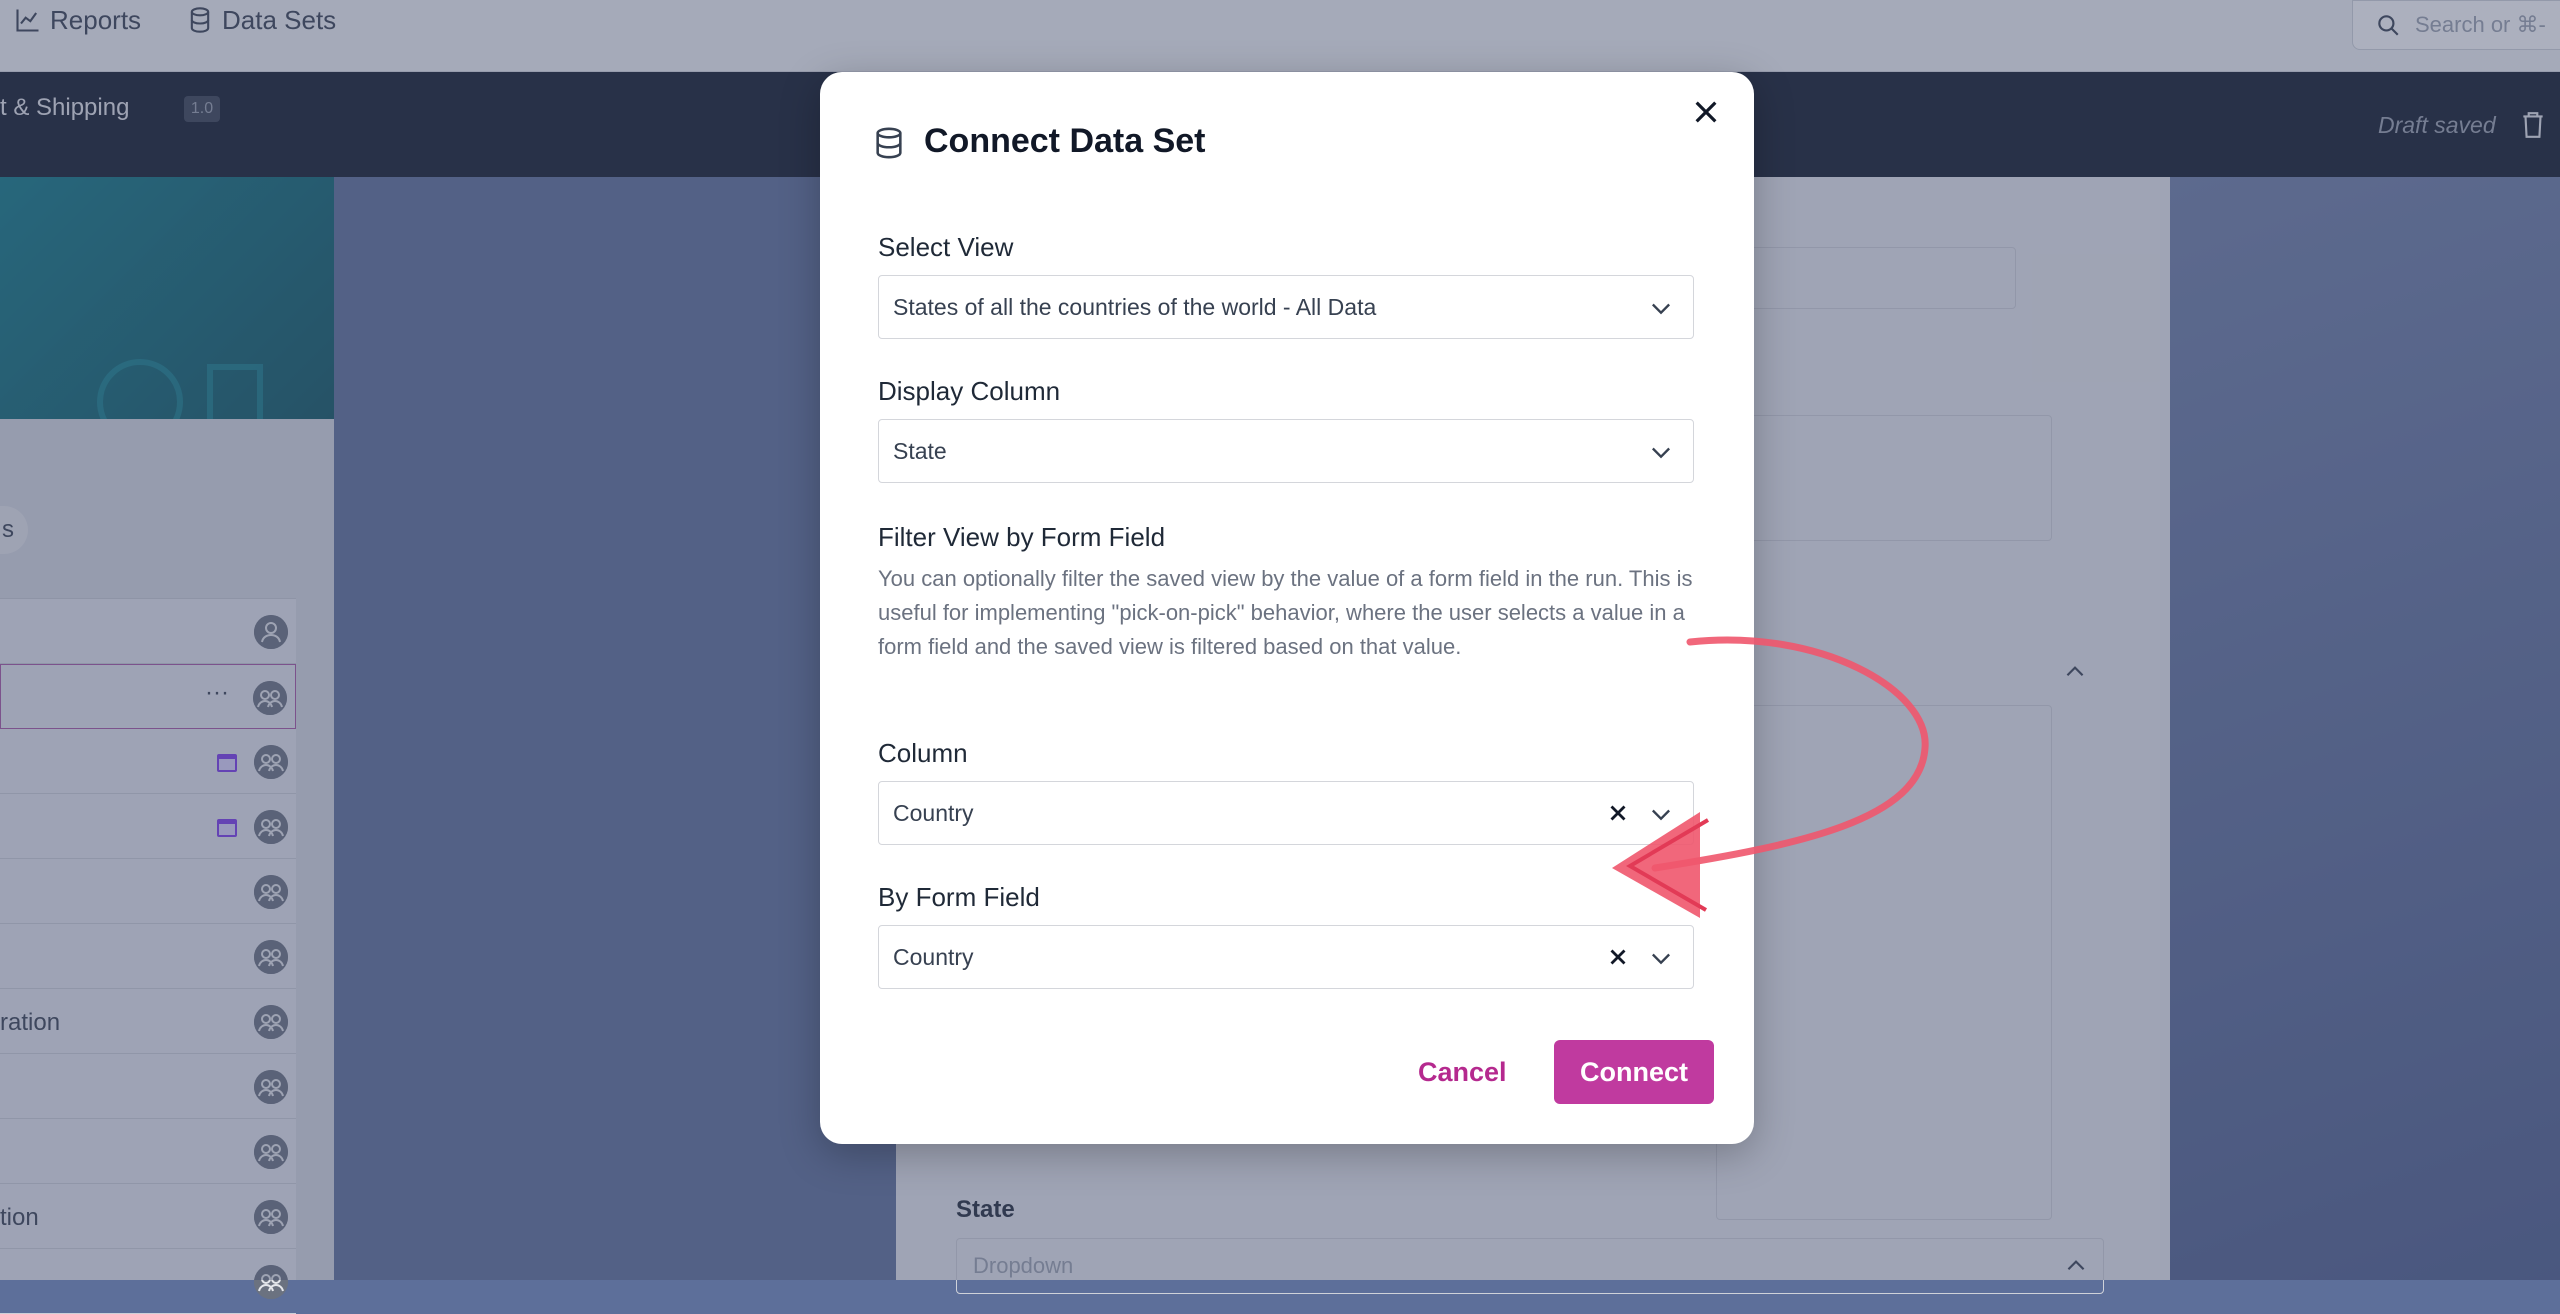  Describe the element at coordinates (969, 391) in the screenshot. I see `display-column-label: Display Column` at that location.